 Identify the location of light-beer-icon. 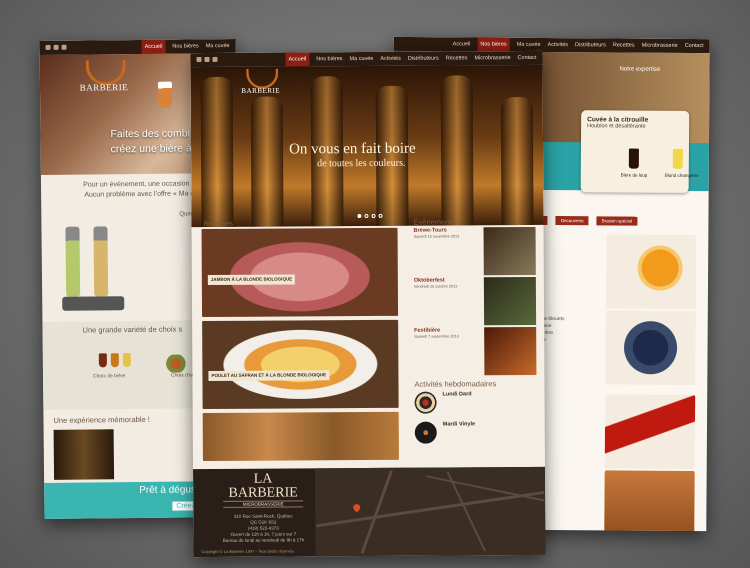
(677, 158).